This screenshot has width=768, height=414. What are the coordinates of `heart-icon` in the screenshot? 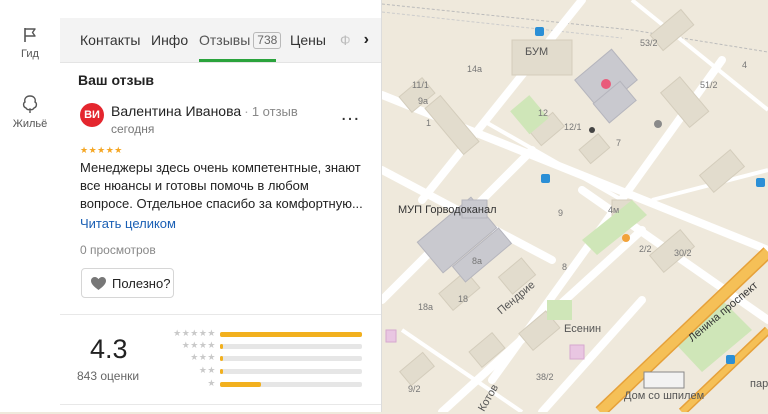 It's located at (98, 283).